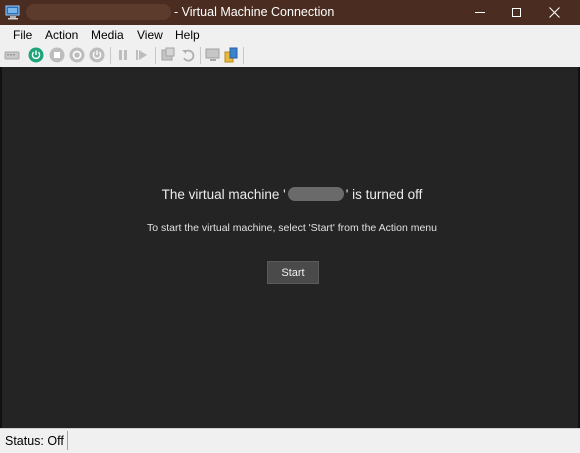 The height and width of the screenshot is (453, 580). What do you see at coordinates (12, 12) in the screenshot?
I see `hyperv-app-icon` at bounding box center [12, 12].